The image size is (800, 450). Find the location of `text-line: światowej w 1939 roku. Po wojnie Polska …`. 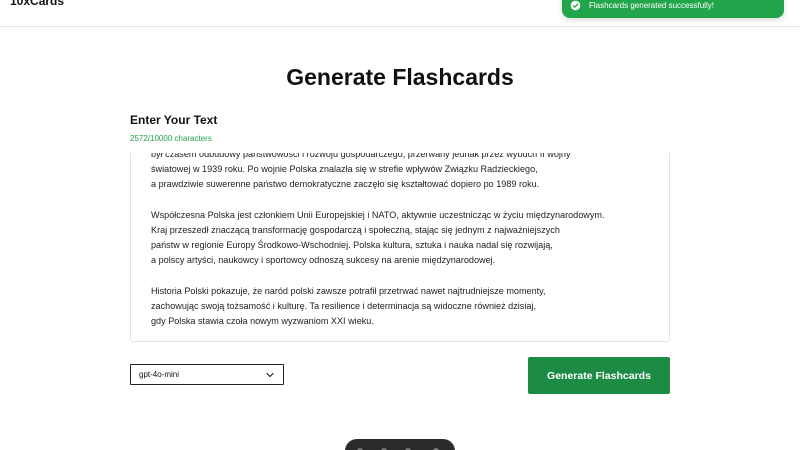

text-line: światowej w 1939 roku. Po wojnie Polska … is located at coordinates (344, 169).